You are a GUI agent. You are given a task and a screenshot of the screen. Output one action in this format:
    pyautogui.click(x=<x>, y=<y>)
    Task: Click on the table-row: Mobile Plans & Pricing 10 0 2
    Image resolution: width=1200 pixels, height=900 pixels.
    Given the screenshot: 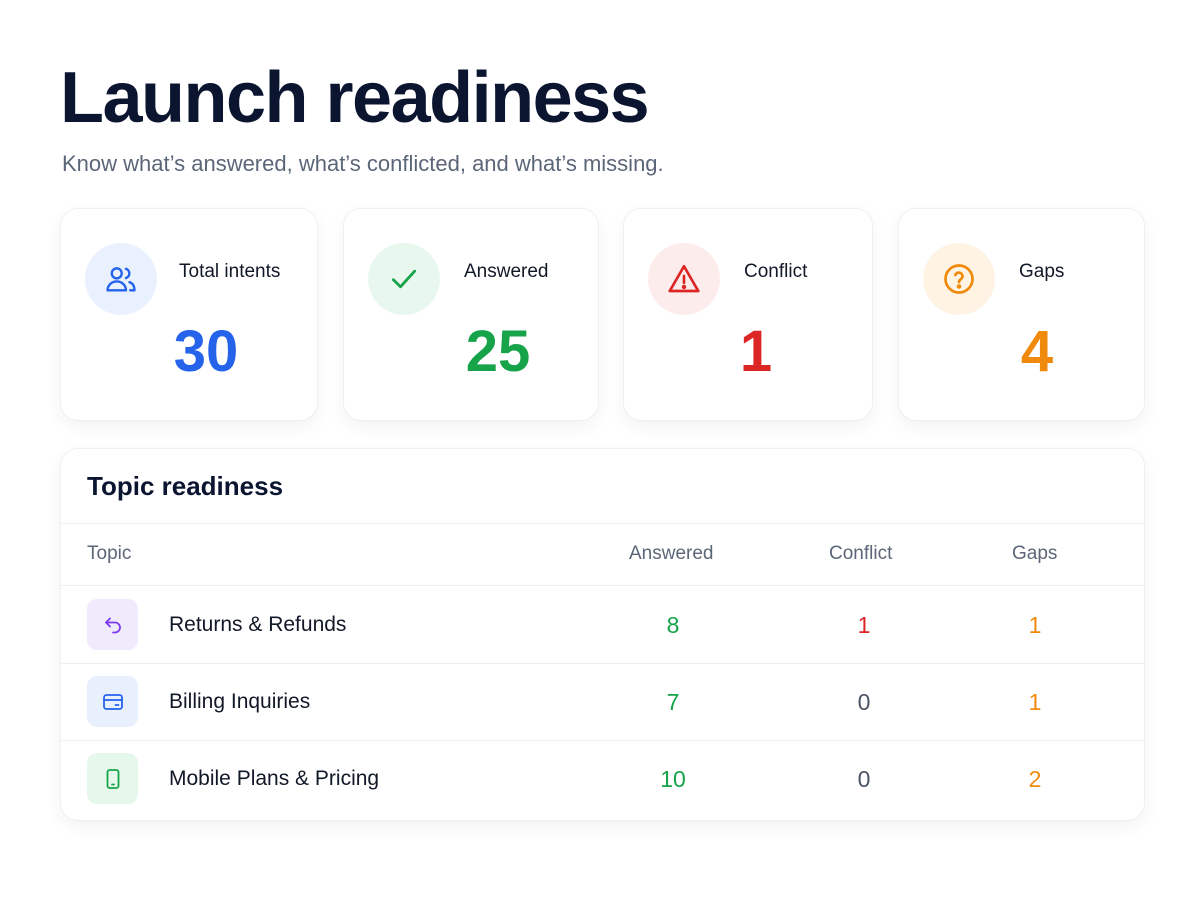 What is the action you would take?
    pyautogui.click(x=603, y=778)
    